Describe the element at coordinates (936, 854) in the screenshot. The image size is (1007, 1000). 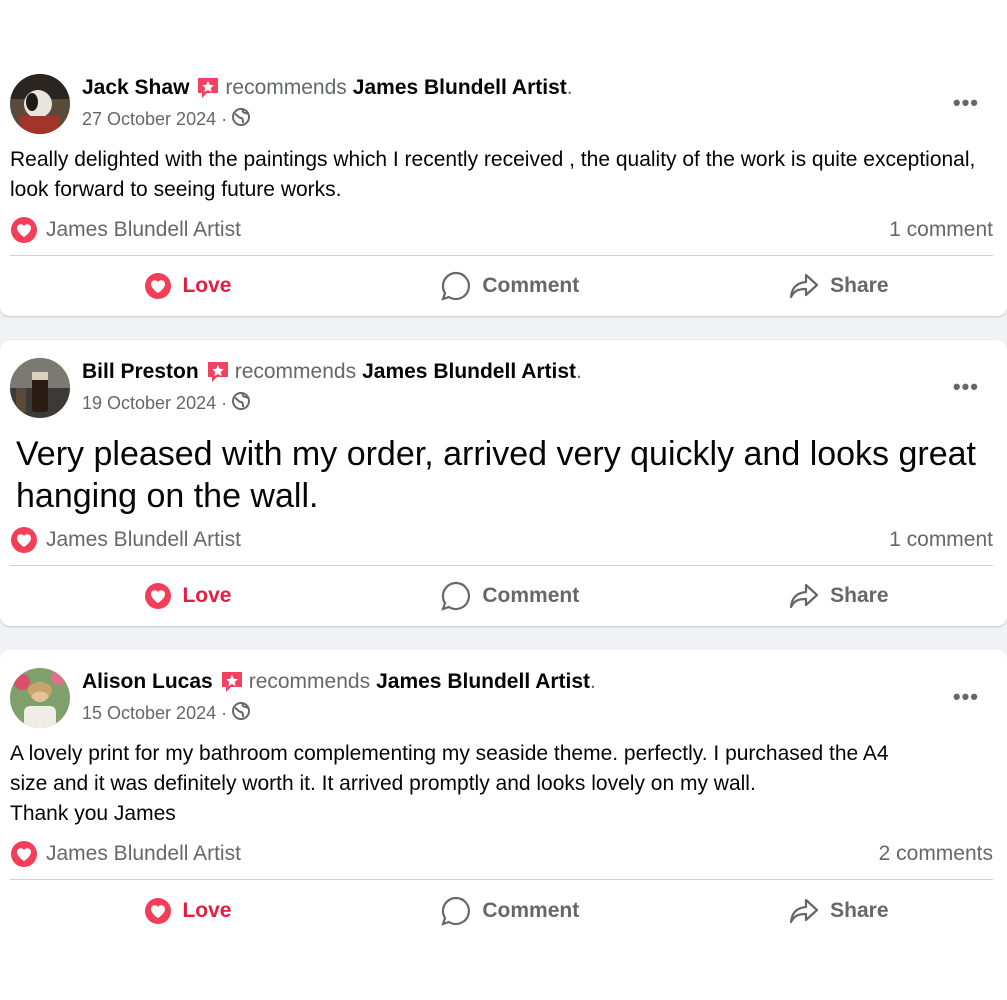
I see `comment-count: 2 comments` at that location.